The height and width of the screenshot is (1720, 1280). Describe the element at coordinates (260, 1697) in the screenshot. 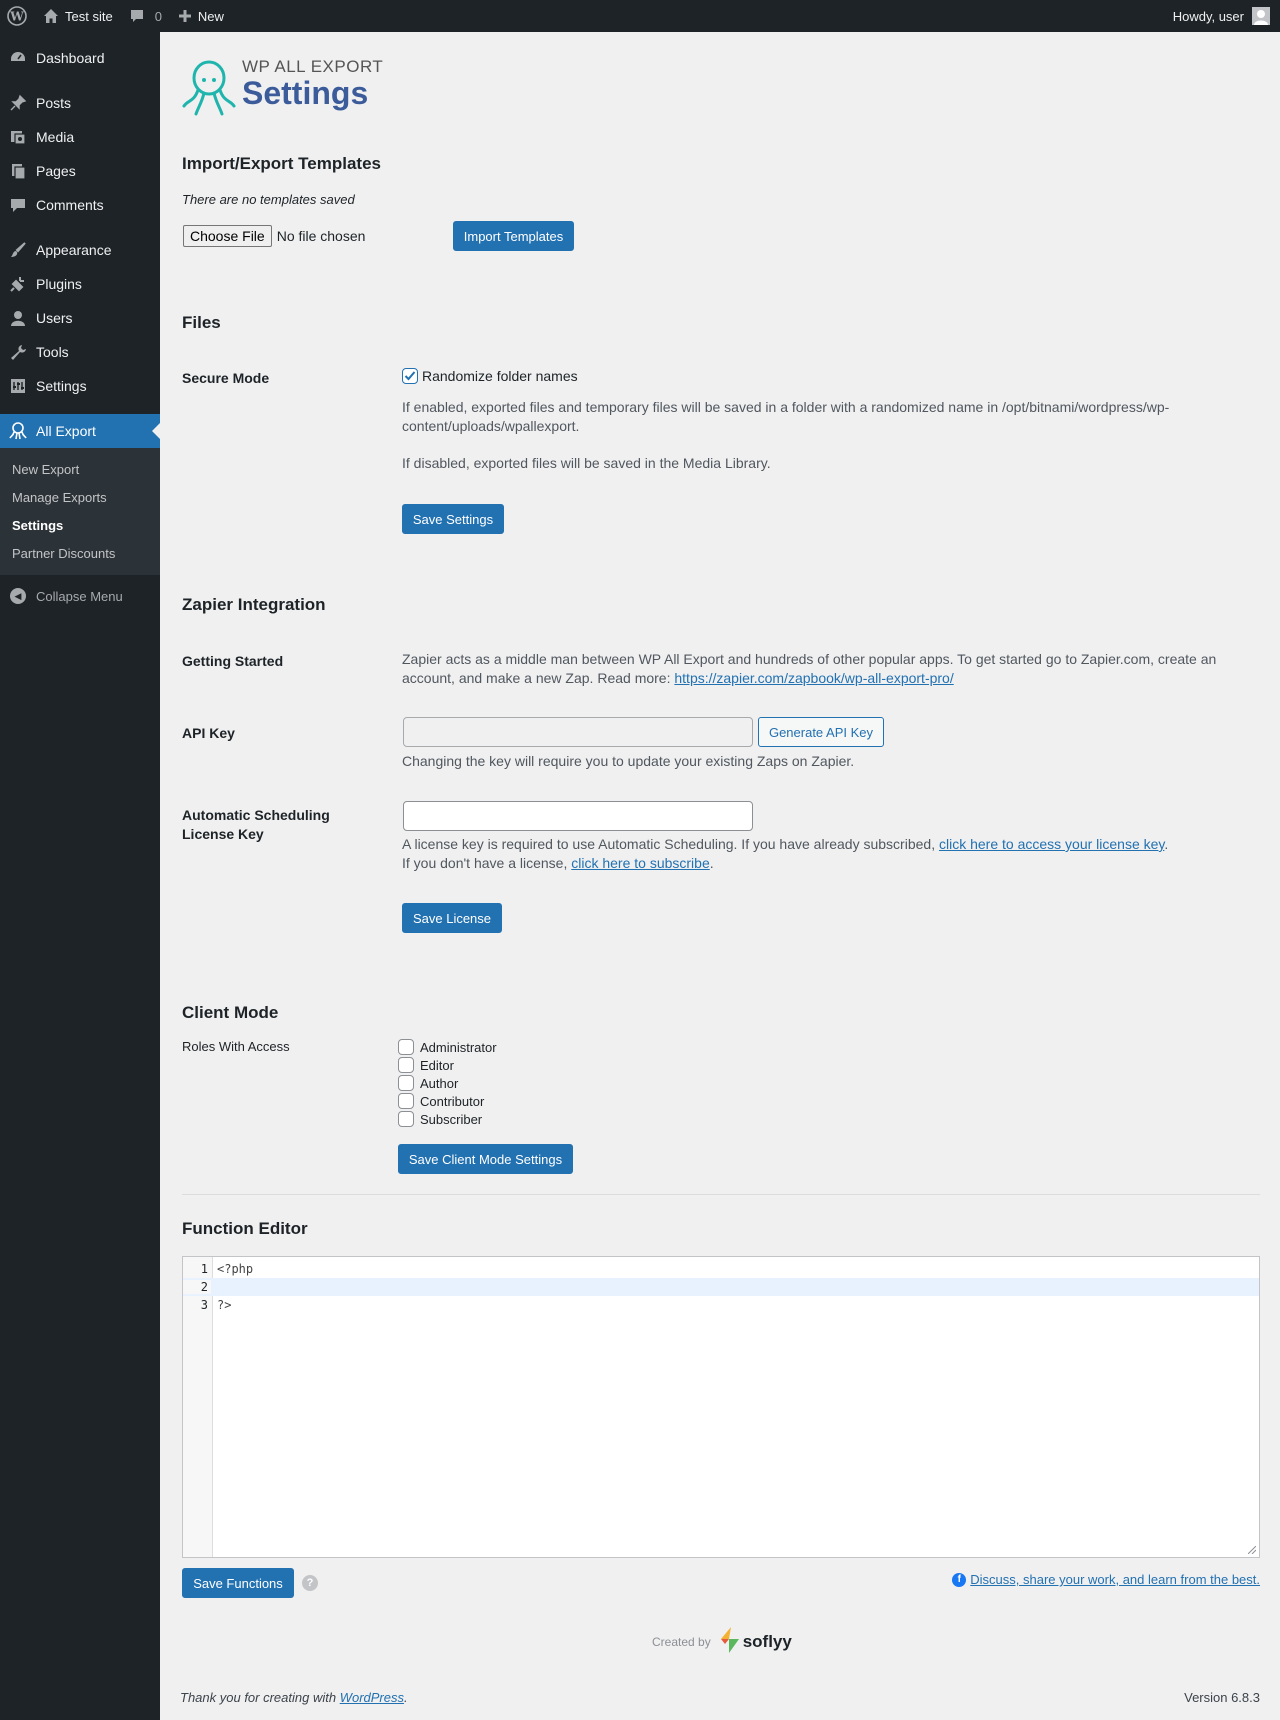

I see `footer-thanks-text: Thank you for creating with` at that location.